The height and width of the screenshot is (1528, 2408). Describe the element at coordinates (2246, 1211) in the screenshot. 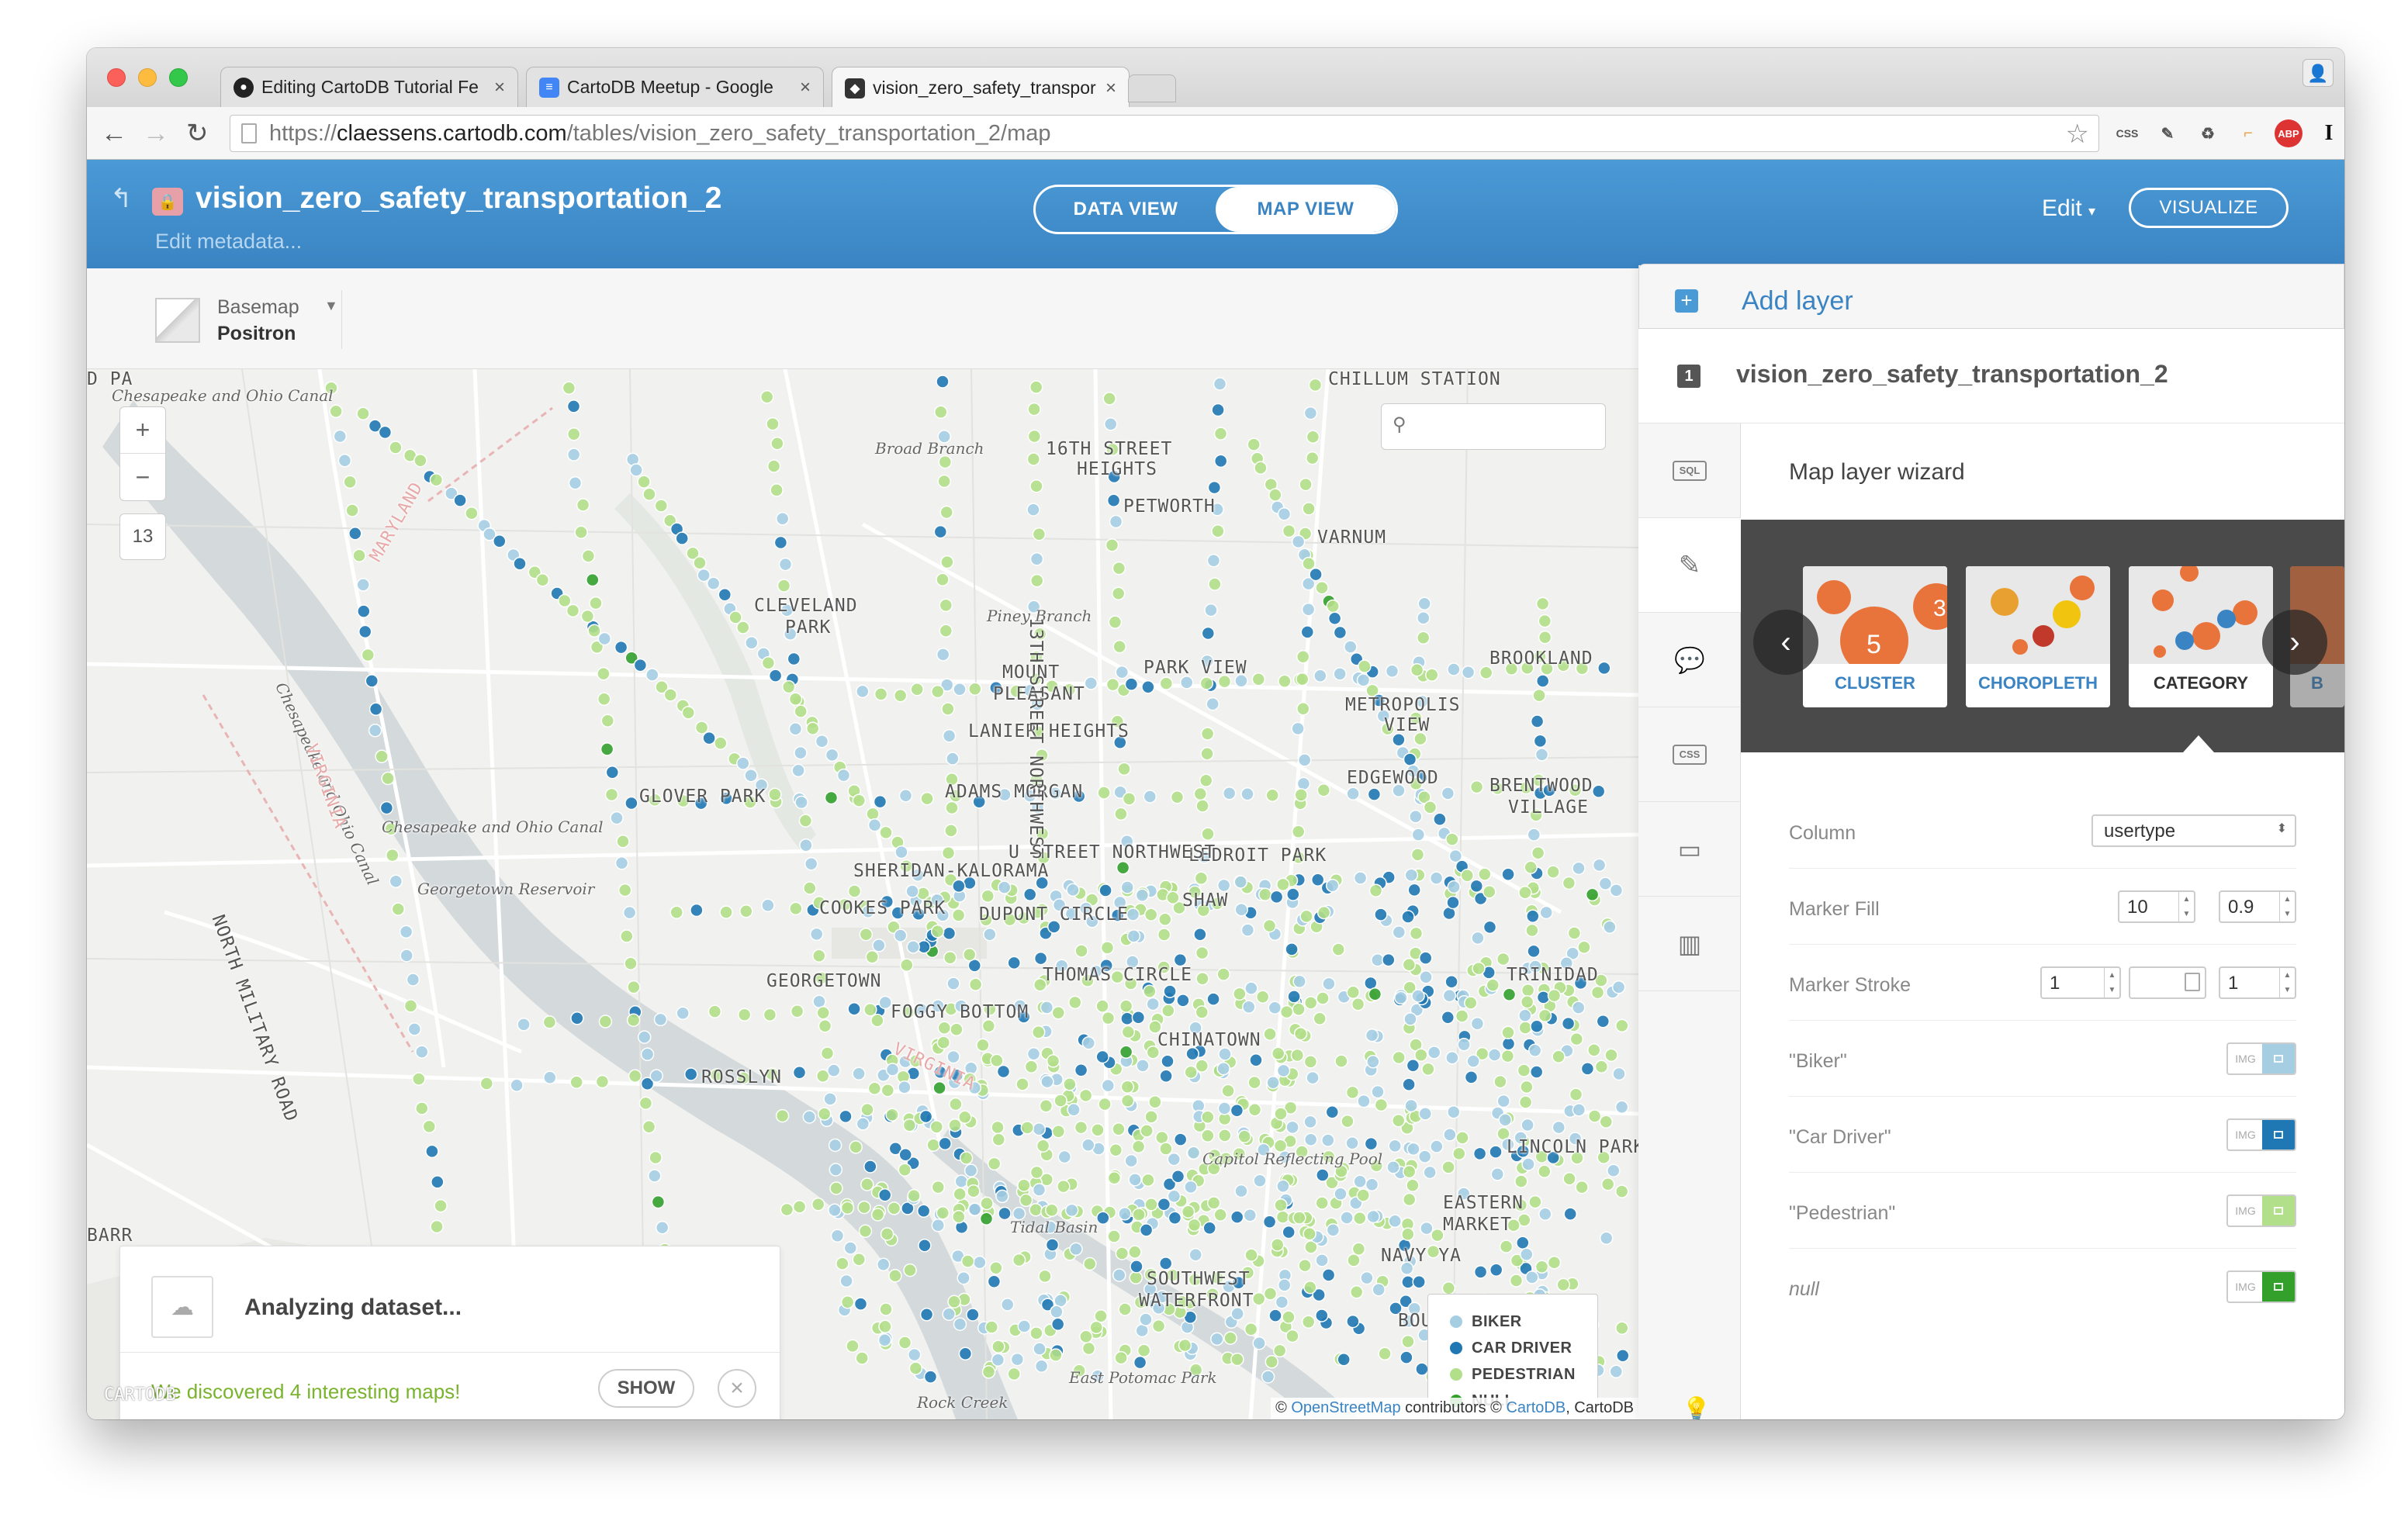

I see `img-picker-label: IMG` at that location.